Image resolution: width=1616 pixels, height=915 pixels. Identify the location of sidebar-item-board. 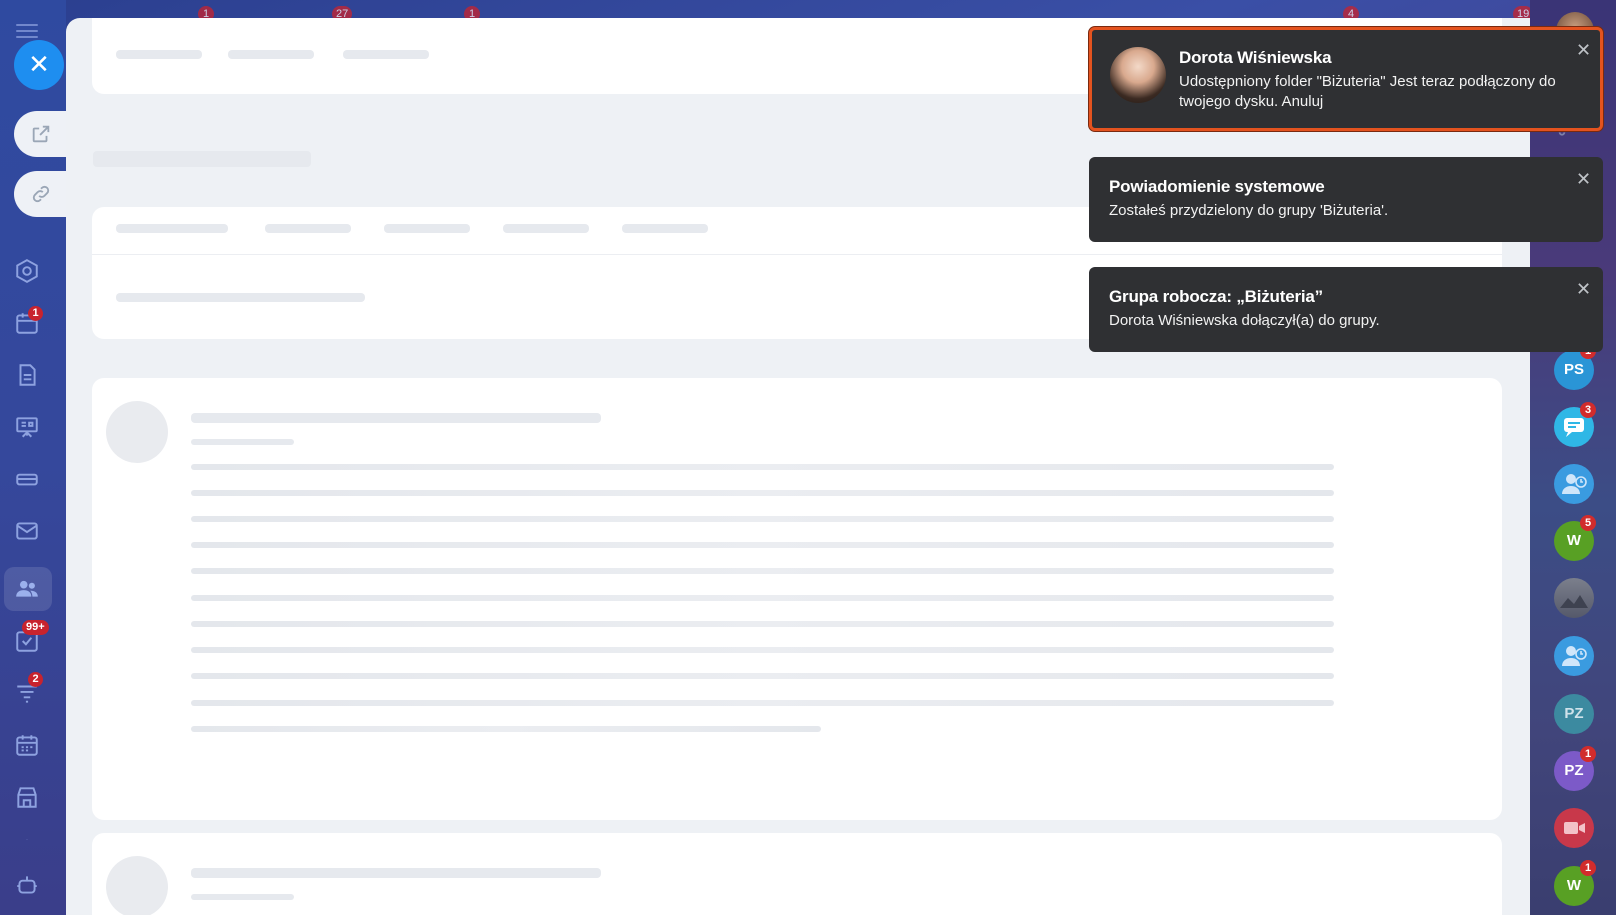
(27, 427).